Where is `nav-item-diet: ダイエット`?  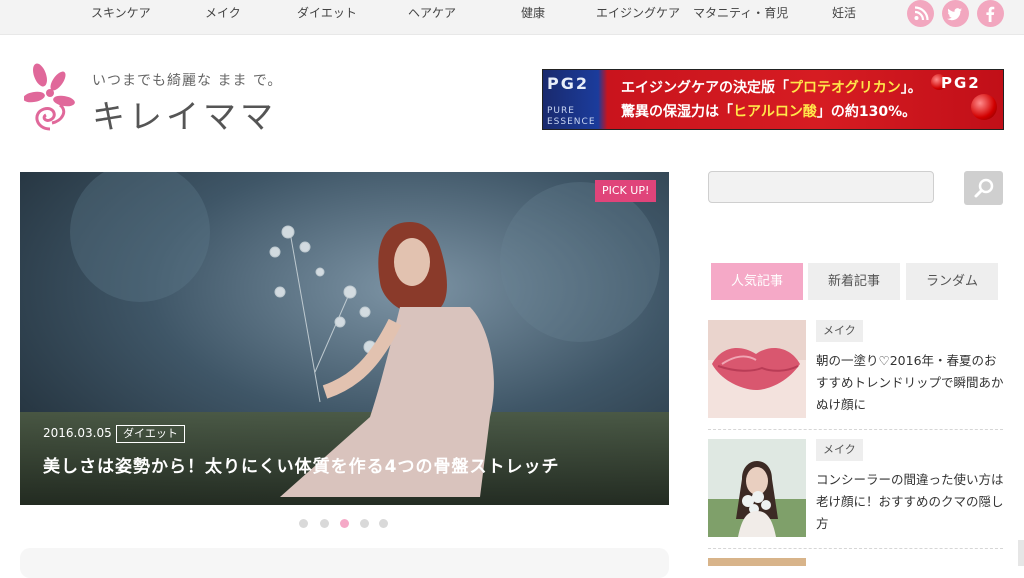
nav-item-diet: ダイエット is located at coordinates (327, 13).